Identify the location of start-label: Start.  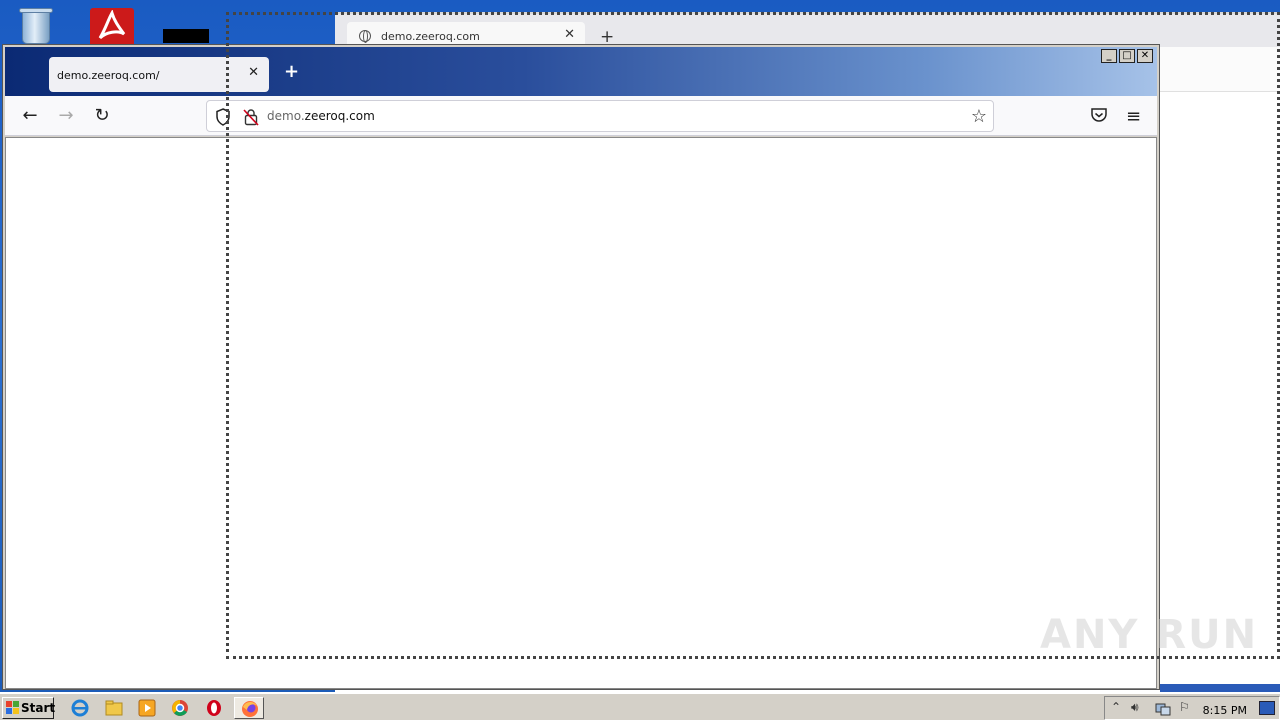
(38, 708).